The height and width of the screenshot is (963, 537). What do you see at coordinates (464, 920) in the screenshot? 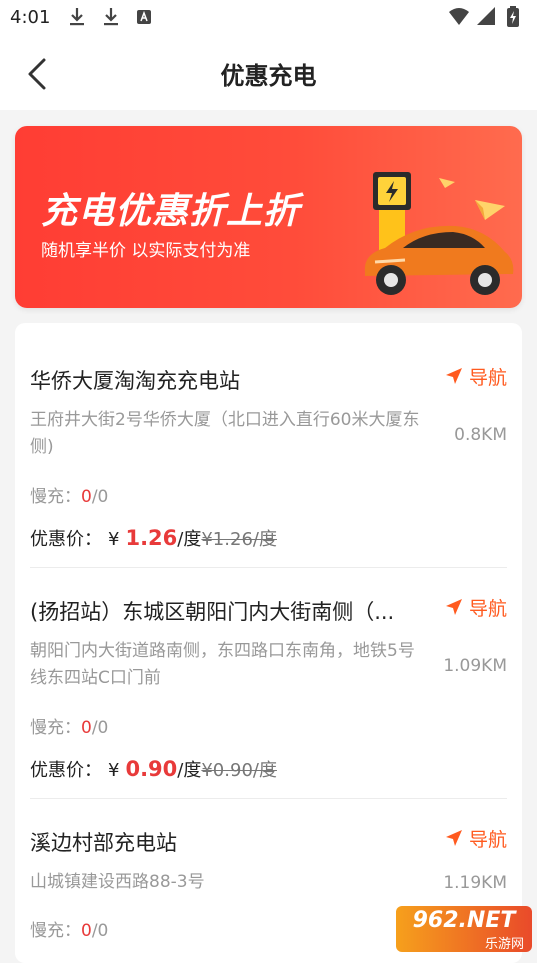
I see `watermark-main: 962.NET` at bounding box center [464, 920].